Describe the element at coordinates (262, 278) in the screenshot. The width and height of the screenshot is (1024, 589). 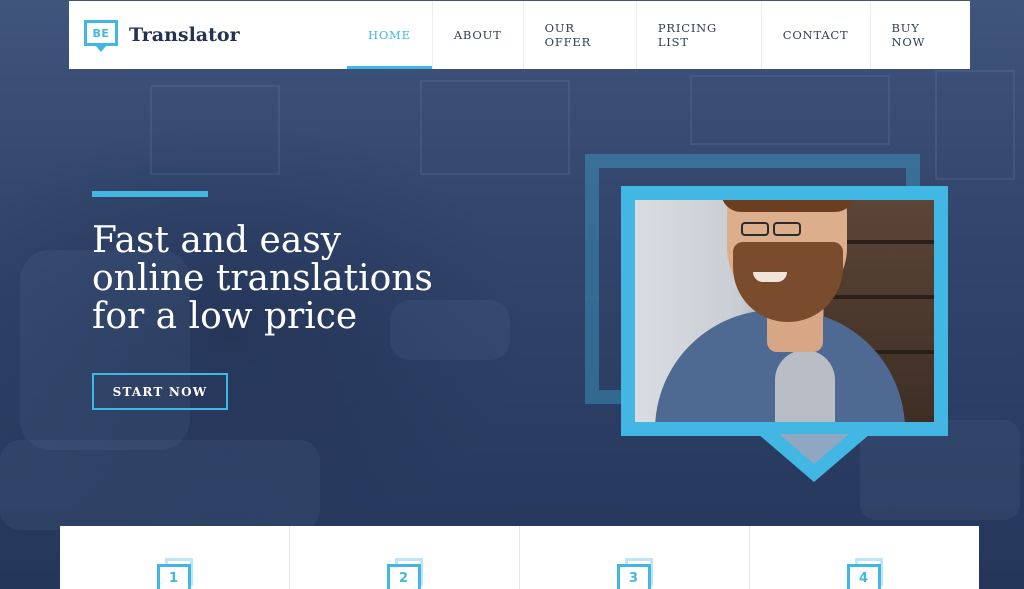
I see `headline-line: online translations` at that location.